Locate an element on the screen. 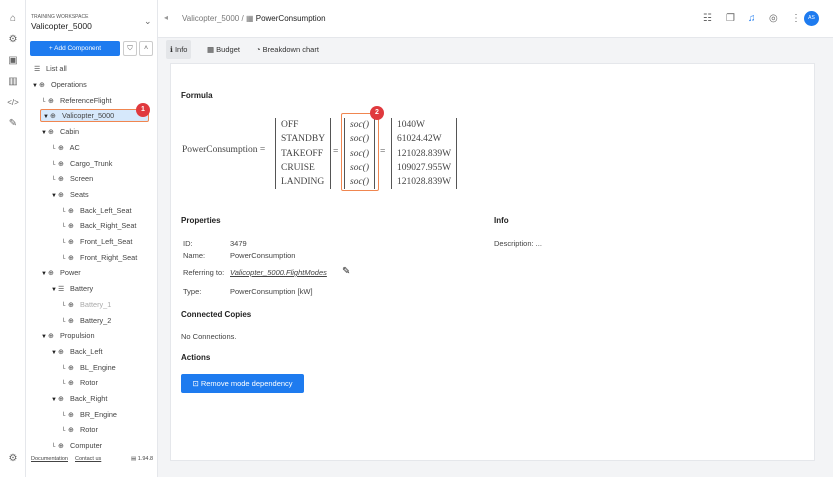  gear-icon: ⚙ is located at coordinates (13, 459).